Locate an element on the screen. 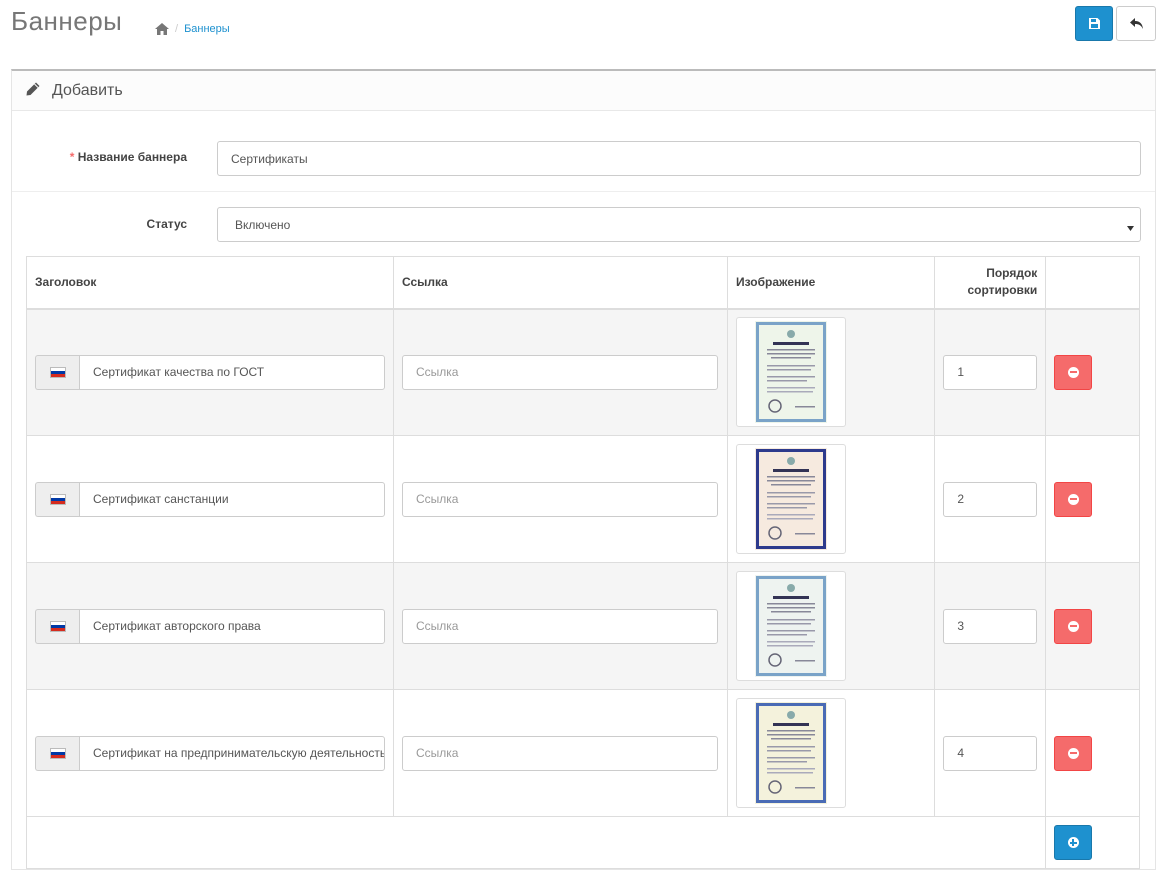  caret-down-icon is located at coordinates (1130, 228).